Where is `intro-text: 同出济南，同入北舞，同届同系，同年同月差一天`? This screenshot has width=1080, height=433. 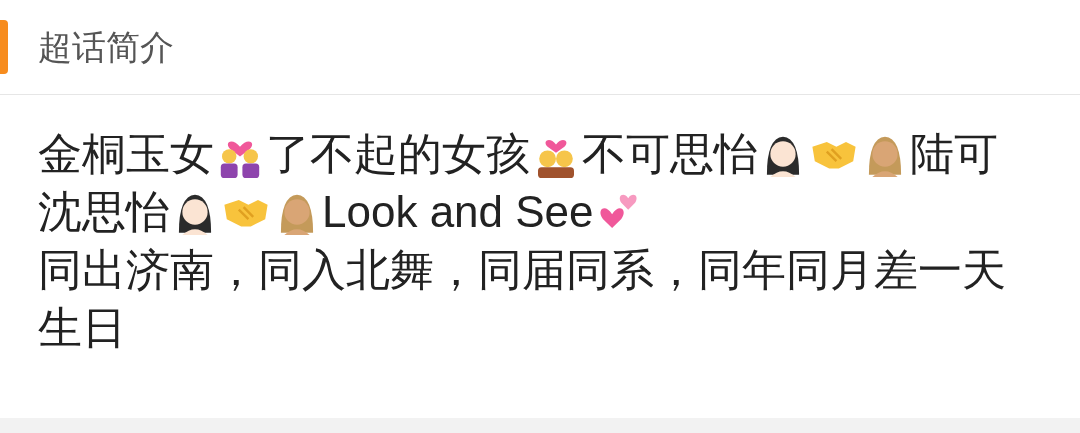
intro-text: 同出济南，同入北舞，同届同系，同年同月差一天 is located at coordinates (522, 270).